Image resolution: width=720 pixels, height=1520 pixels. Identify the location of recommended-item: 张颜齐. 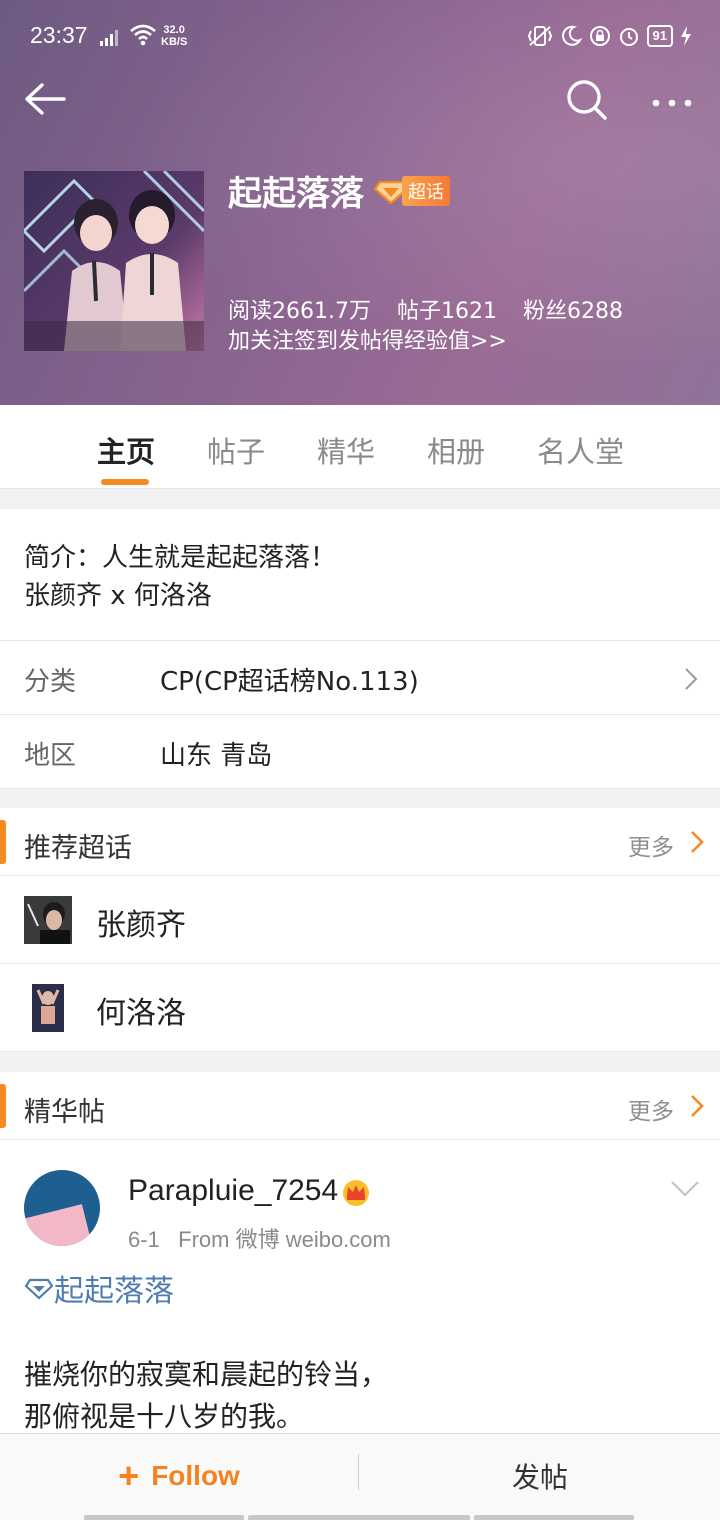
(360, 920).